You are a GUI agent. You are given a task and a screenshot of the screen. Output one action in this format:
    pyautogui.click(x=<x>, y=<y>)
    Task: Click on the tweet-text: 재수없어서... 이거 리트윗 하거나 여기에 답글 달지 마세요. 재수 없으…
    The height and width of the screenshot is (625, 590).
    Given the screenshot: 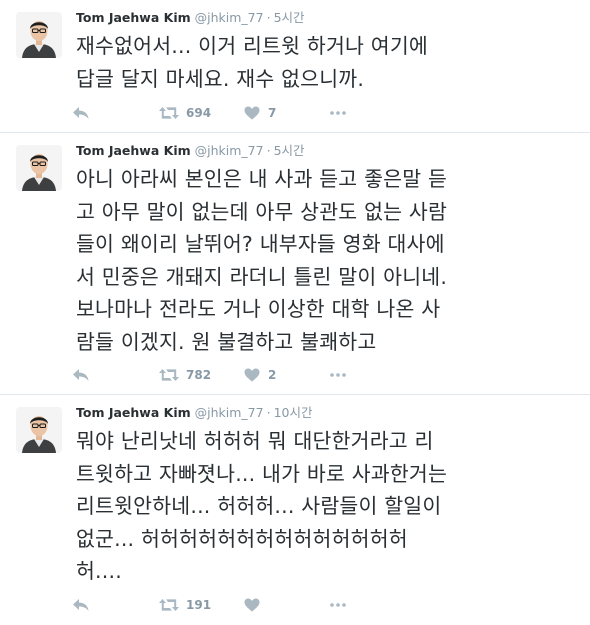 What is the action you would take?
    pyautogui.click(x=252, y=62)
    